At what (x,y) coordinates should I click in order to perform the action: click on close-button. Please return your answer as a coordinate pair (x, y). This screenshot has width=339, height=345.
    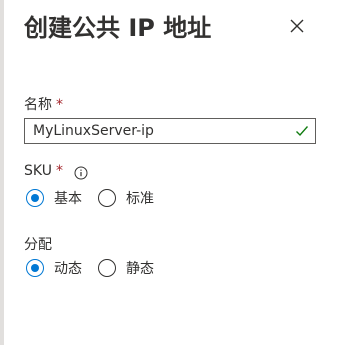
    Looking at the image, I should click on (297, 26).